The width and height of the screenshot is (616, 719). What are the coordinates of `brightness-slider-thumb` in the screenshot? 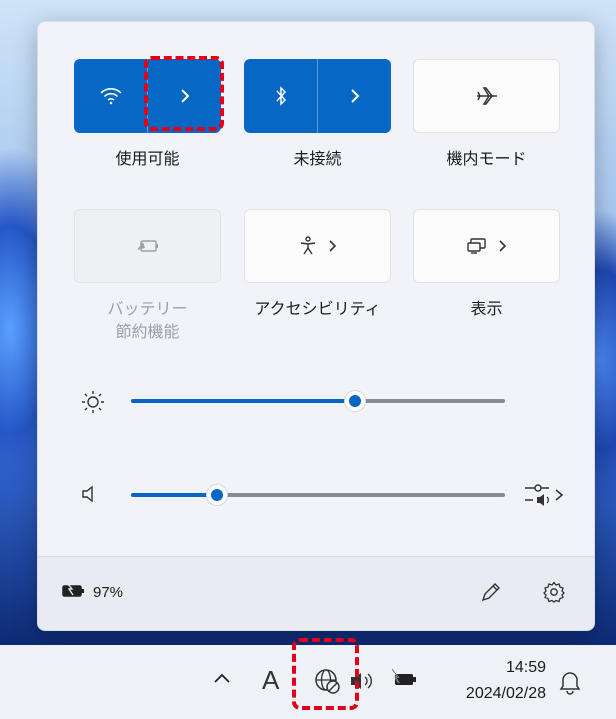 It's located at (355, 401).